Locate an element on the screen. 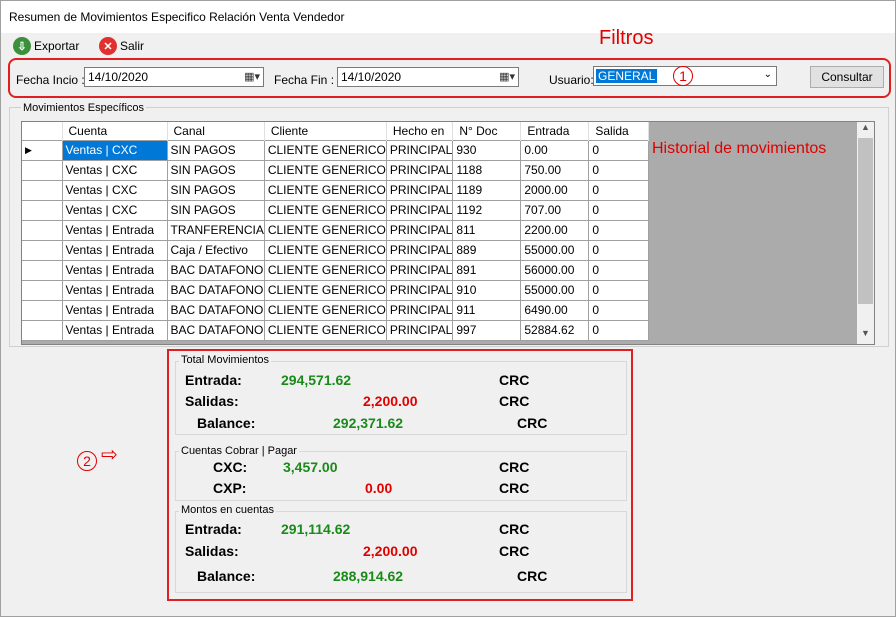 The width and height of the screenshot is (896, 617). column-header: Entrada is located at coordinates (555, 131).